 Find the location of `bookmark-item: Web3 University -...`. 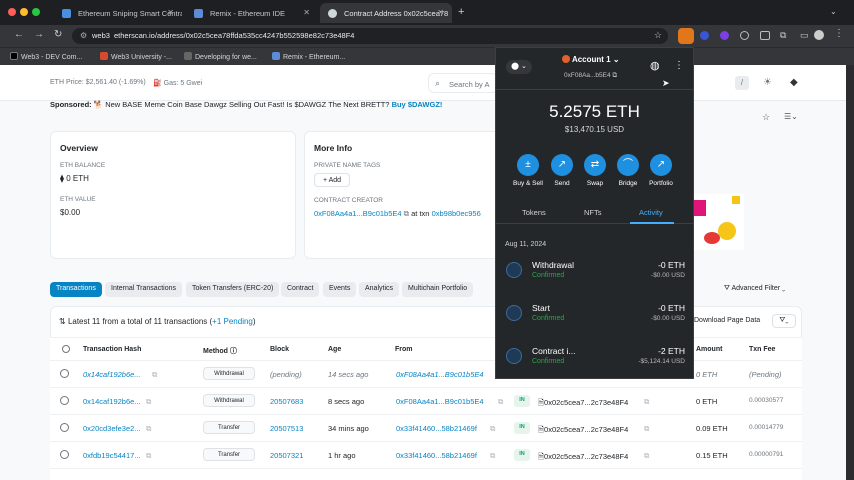

bookmark-item: Web3 University -... is located at coordinates (136, 56).